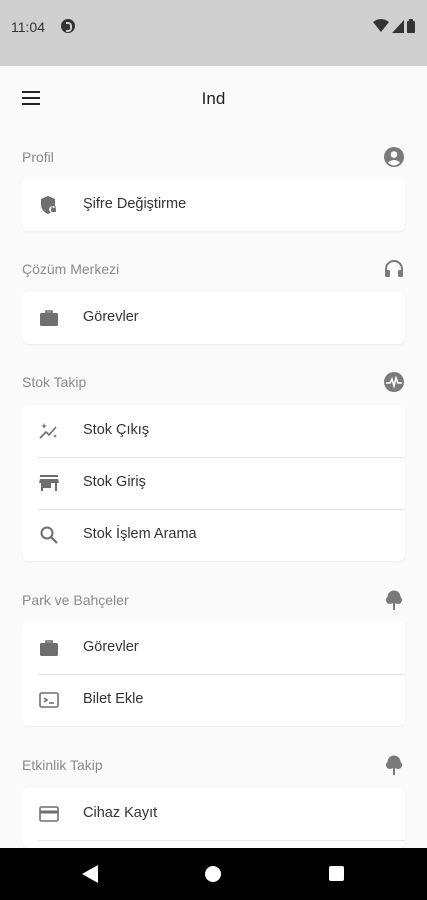 This screenshot has height=900, width=427. Describe the element at coordinates (48, 431) in the screenshot. I see `sparkle-trend-icon` at that location.